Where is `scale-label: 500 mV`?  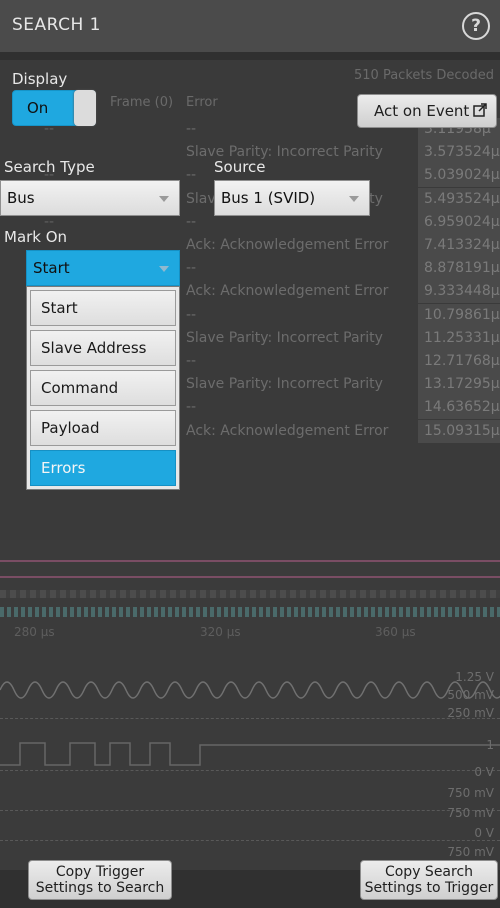
scale-label: 500 mV is located at coordinates (470, 695).